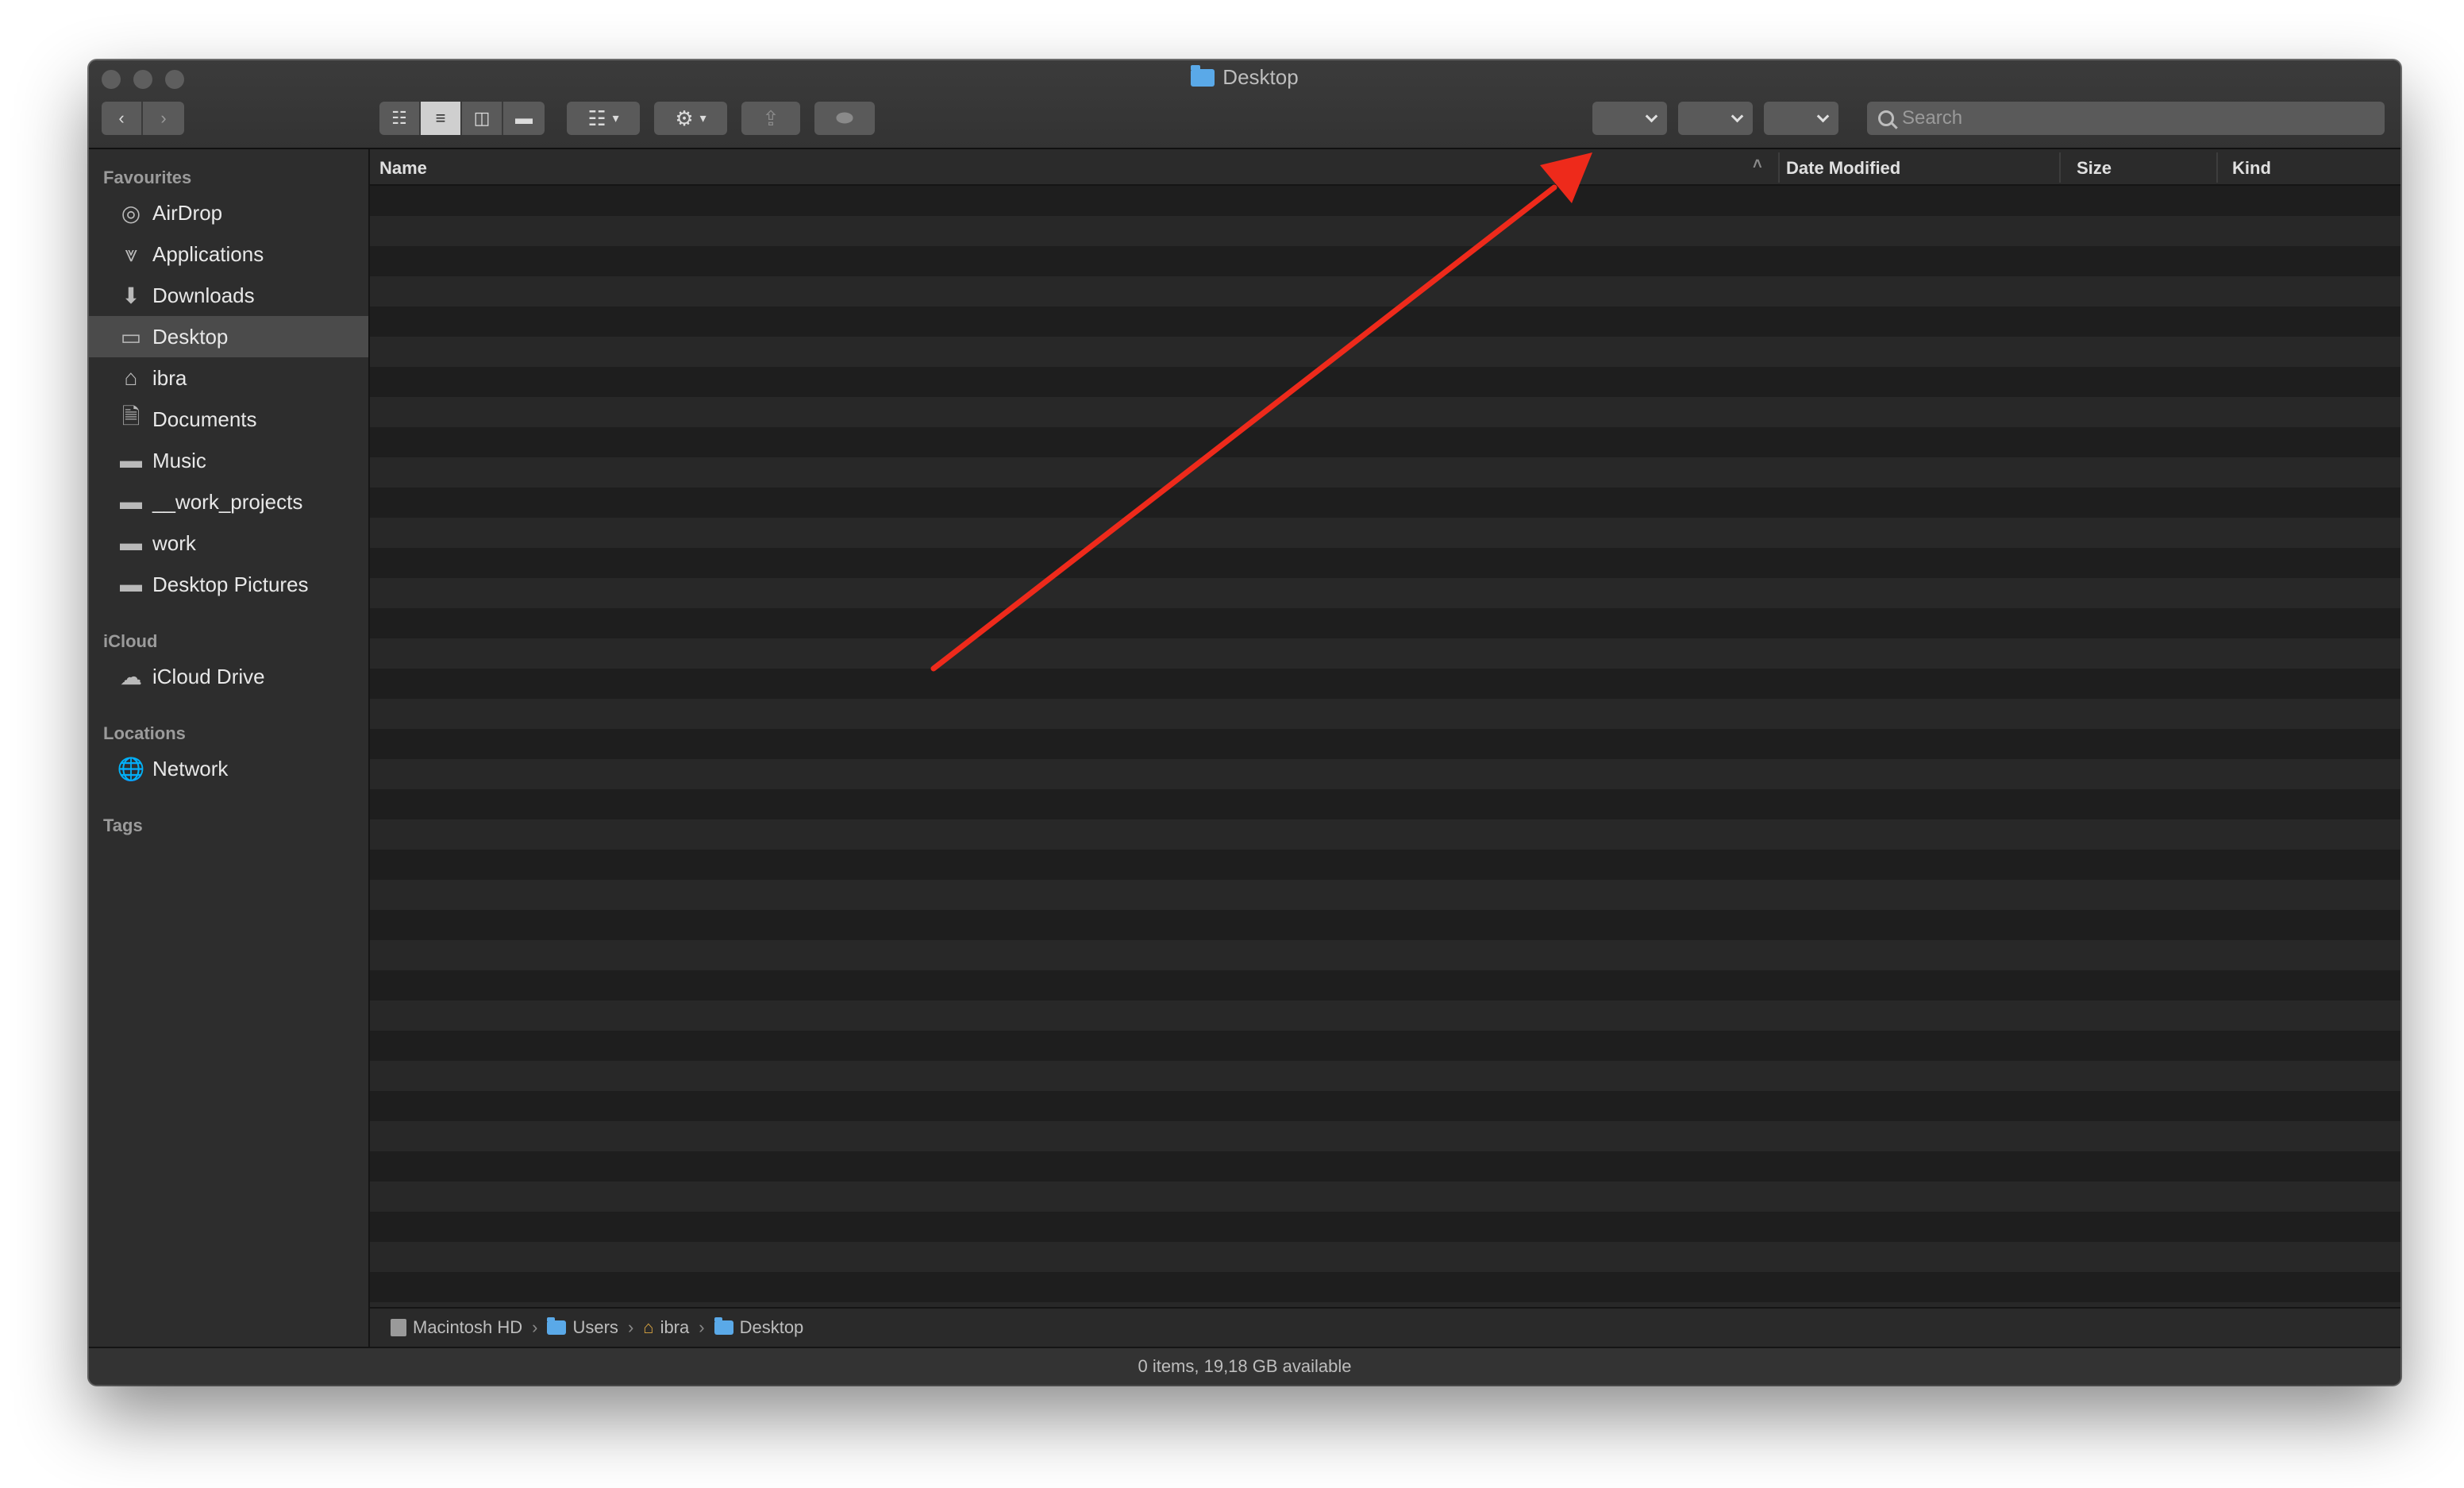 Image resolution: width=2464 pixels, height=1488 pixels. I want to click on column-header-size: Size, so click(2094, 168).